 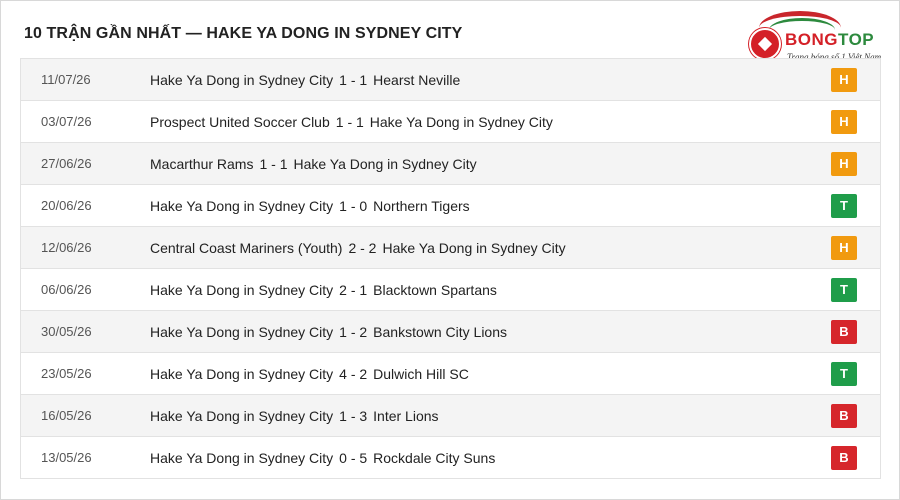 What do you see at coordinates (66, 205) in the screenshot?
I see `match-date: 20/06/26` at bounding box center [66, 205].